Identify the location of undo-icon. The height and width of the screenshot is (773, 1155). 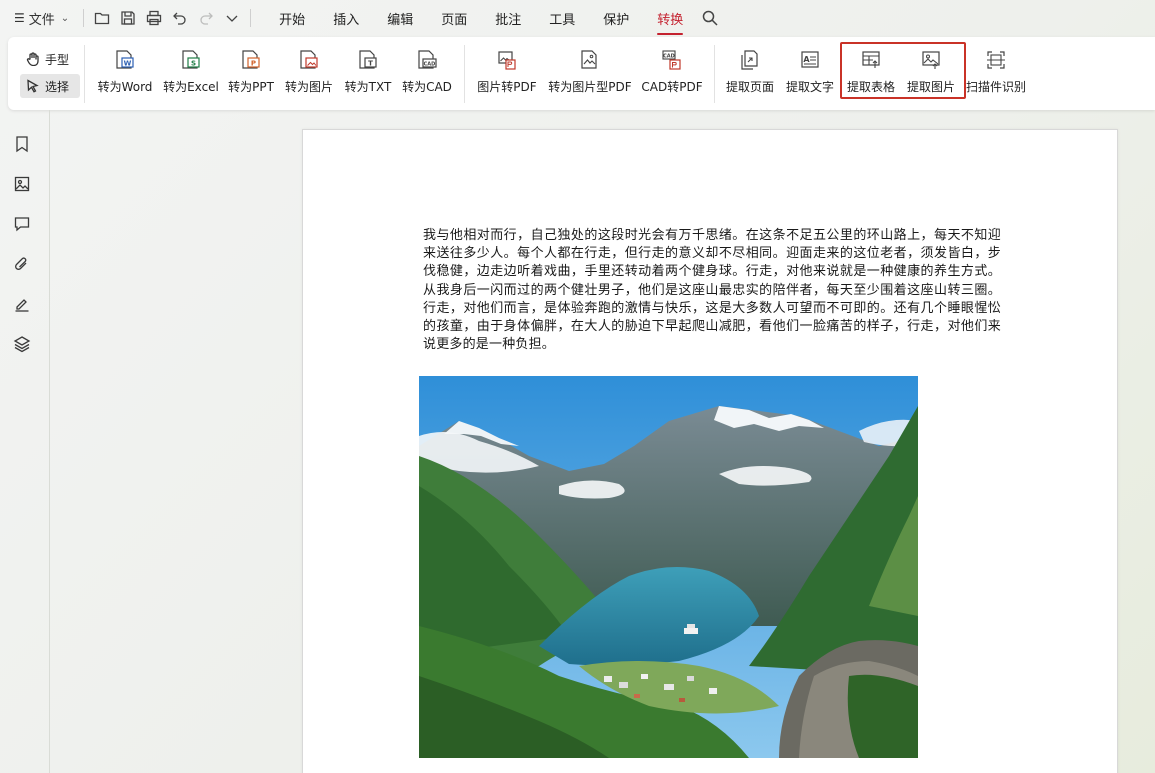
(180, 18).